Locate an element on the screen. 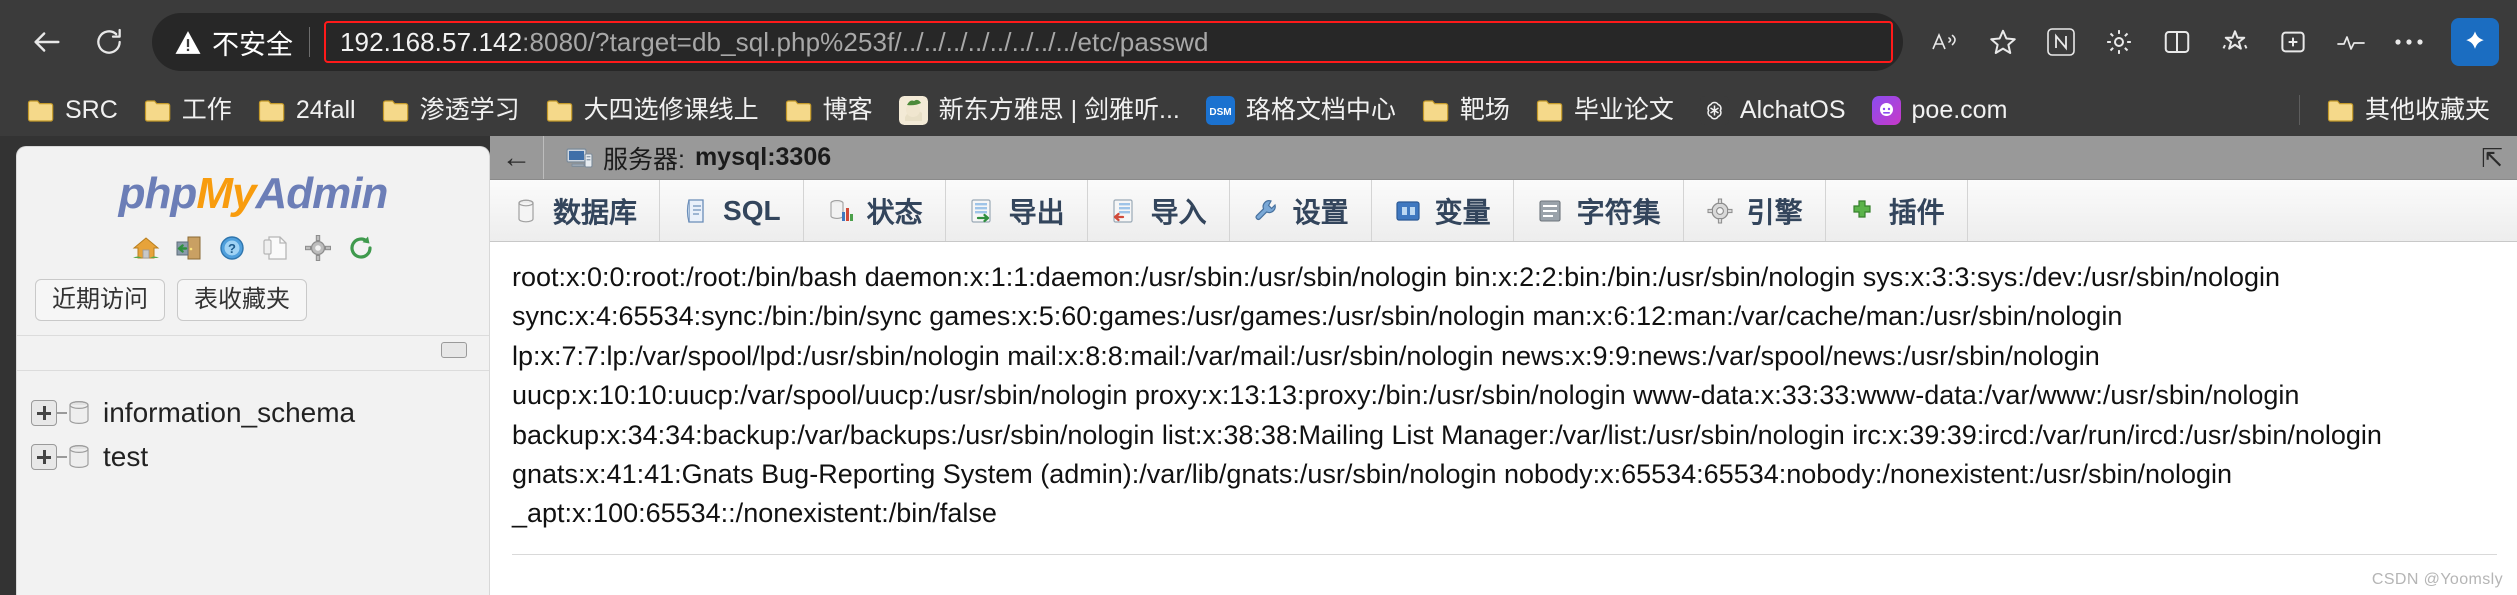 This screenshot has width=2517, height=595. tab-settings: 设置 is located at coordinates (1301, 210).